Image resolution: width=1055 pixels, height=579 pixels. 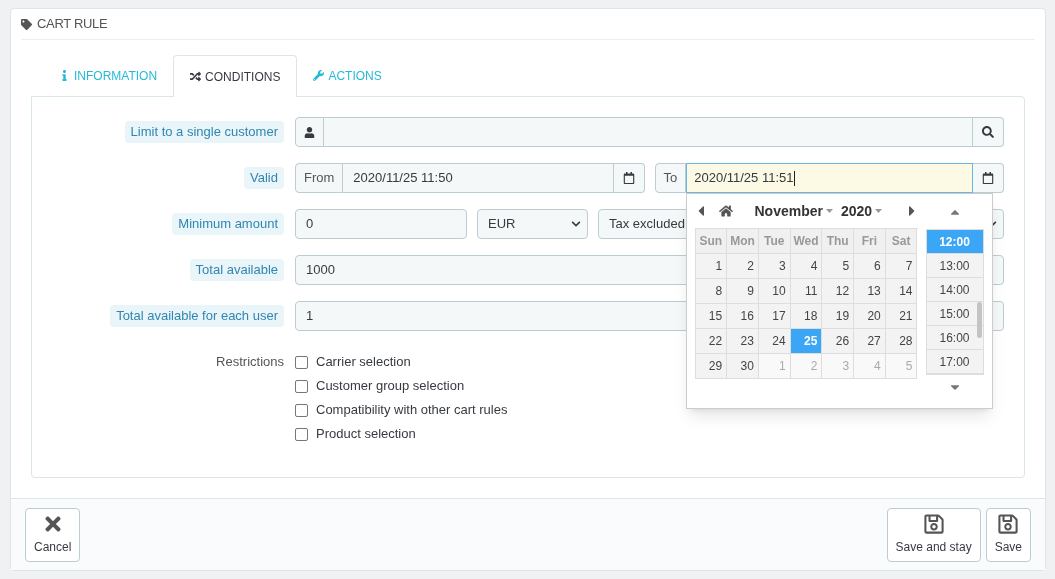 I want to click on calendar-day: 4, so click(x=806, y=267).